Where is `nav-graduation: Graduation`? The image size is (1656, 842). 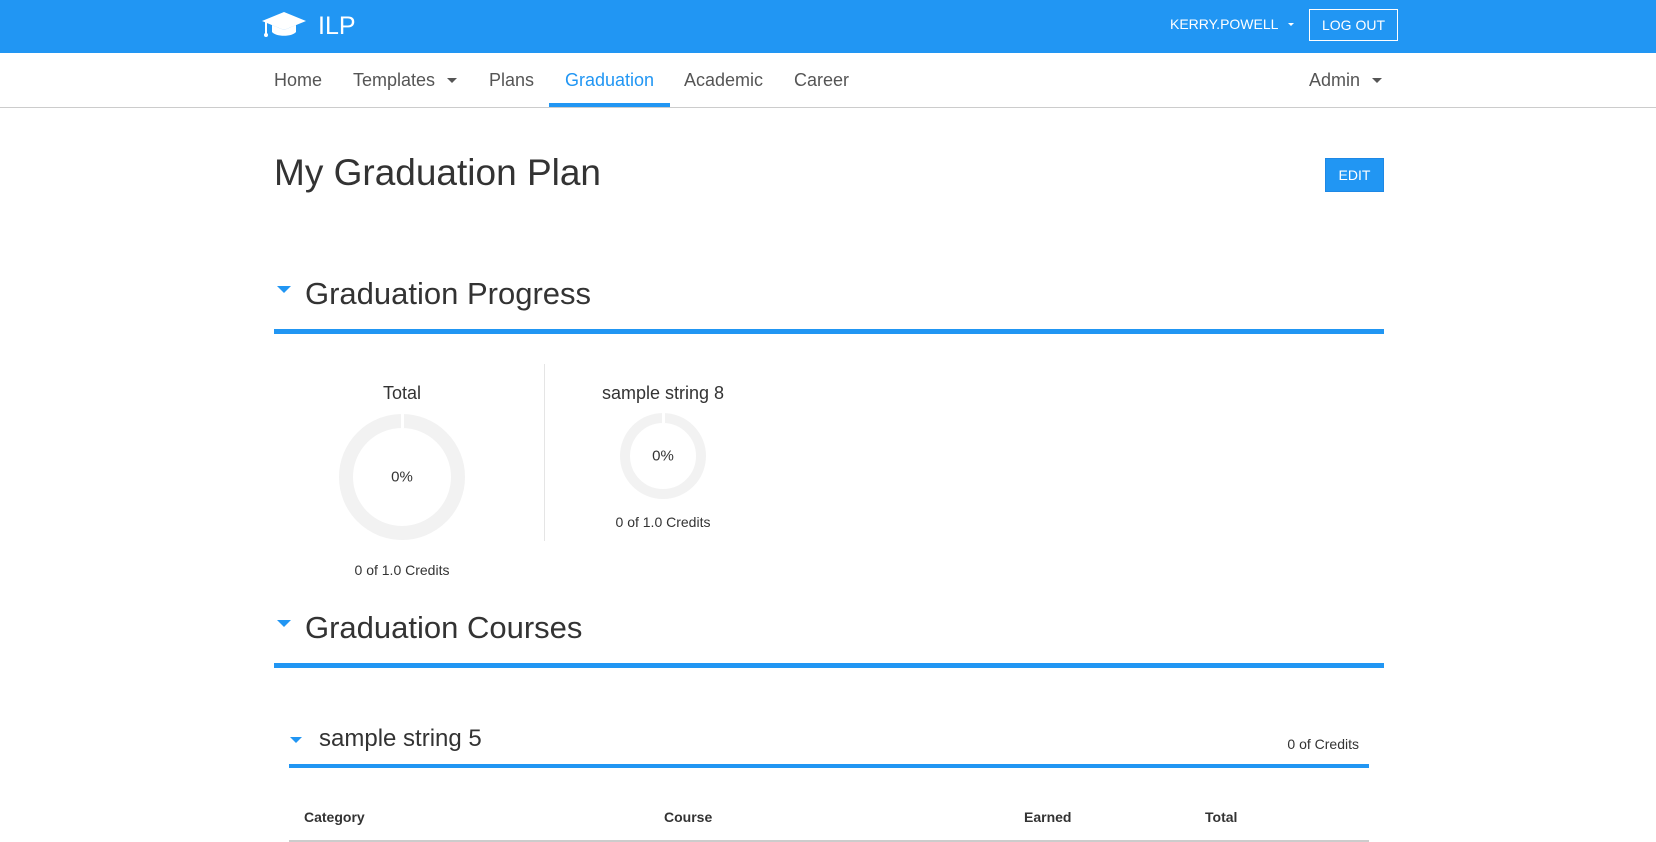 nav-graduation: Graduation is located at coordinates (609, 80).